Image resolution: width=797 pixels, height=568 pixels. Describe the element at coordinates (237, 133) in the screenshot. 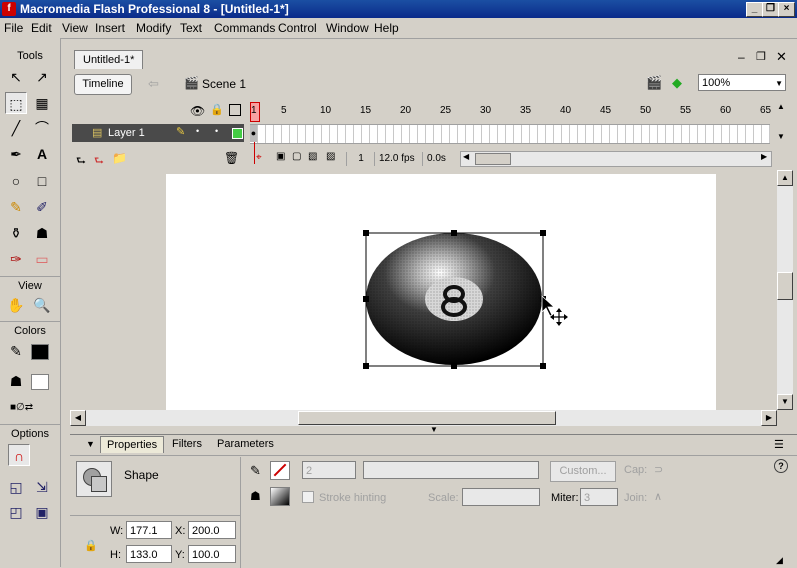

I see `layer-color-icon` at that location.